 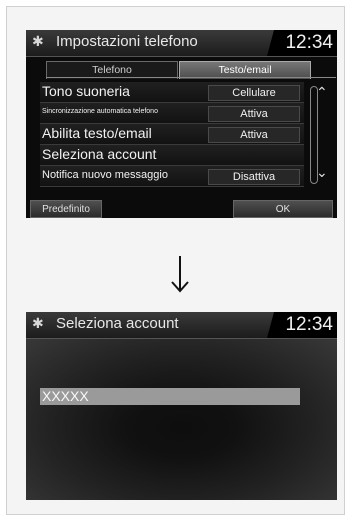 What do you see at coordinates (172, 176) in the screenshot?
I see `setting-row-new-message-notice: Notifica nuovo messaggio Disattiva` at bounding box center [172, 176].